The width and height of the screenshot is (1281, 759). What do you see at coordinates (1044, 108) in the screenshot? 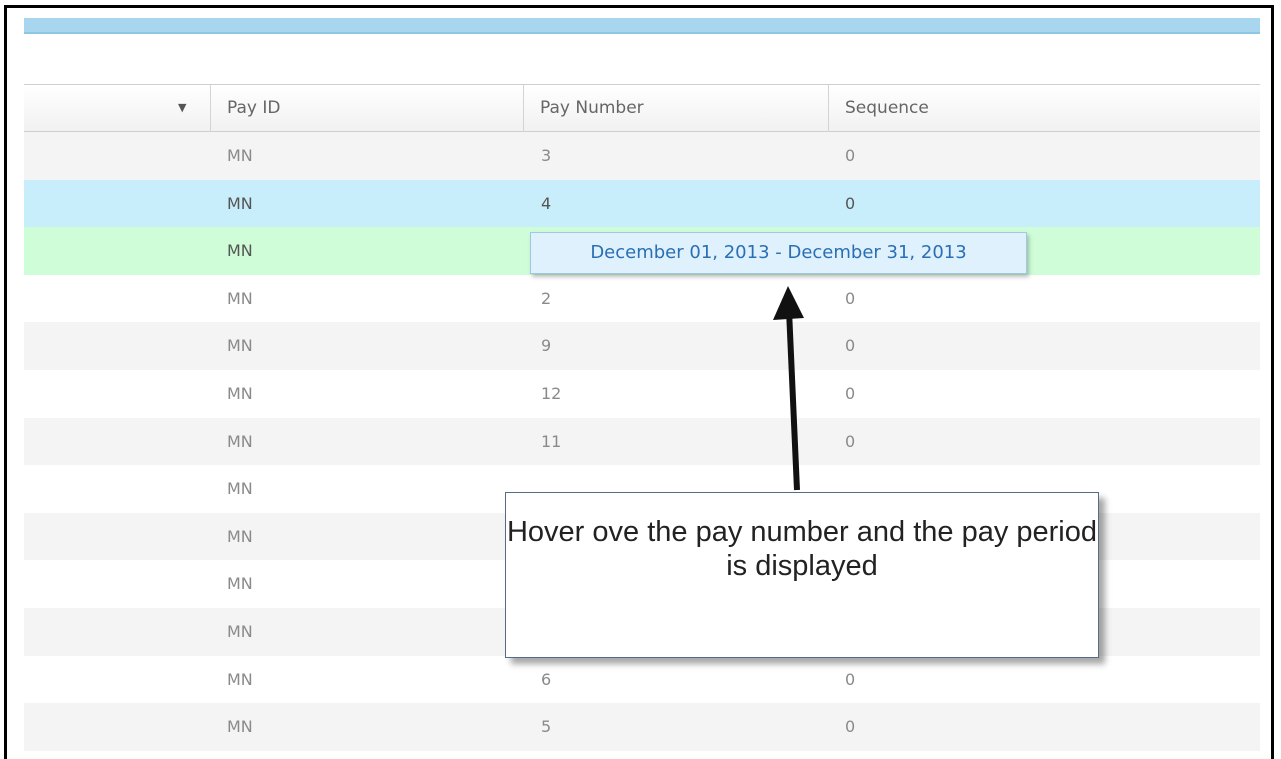
I see `column-header-sequence: Sequence` at bounding box center [1044, 108].